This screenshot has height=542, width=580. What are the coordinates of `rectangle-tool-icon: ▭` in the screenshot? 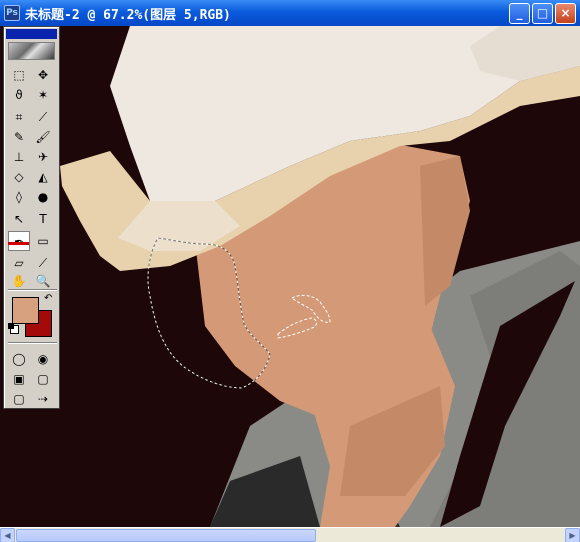 It's located at (43, 241).